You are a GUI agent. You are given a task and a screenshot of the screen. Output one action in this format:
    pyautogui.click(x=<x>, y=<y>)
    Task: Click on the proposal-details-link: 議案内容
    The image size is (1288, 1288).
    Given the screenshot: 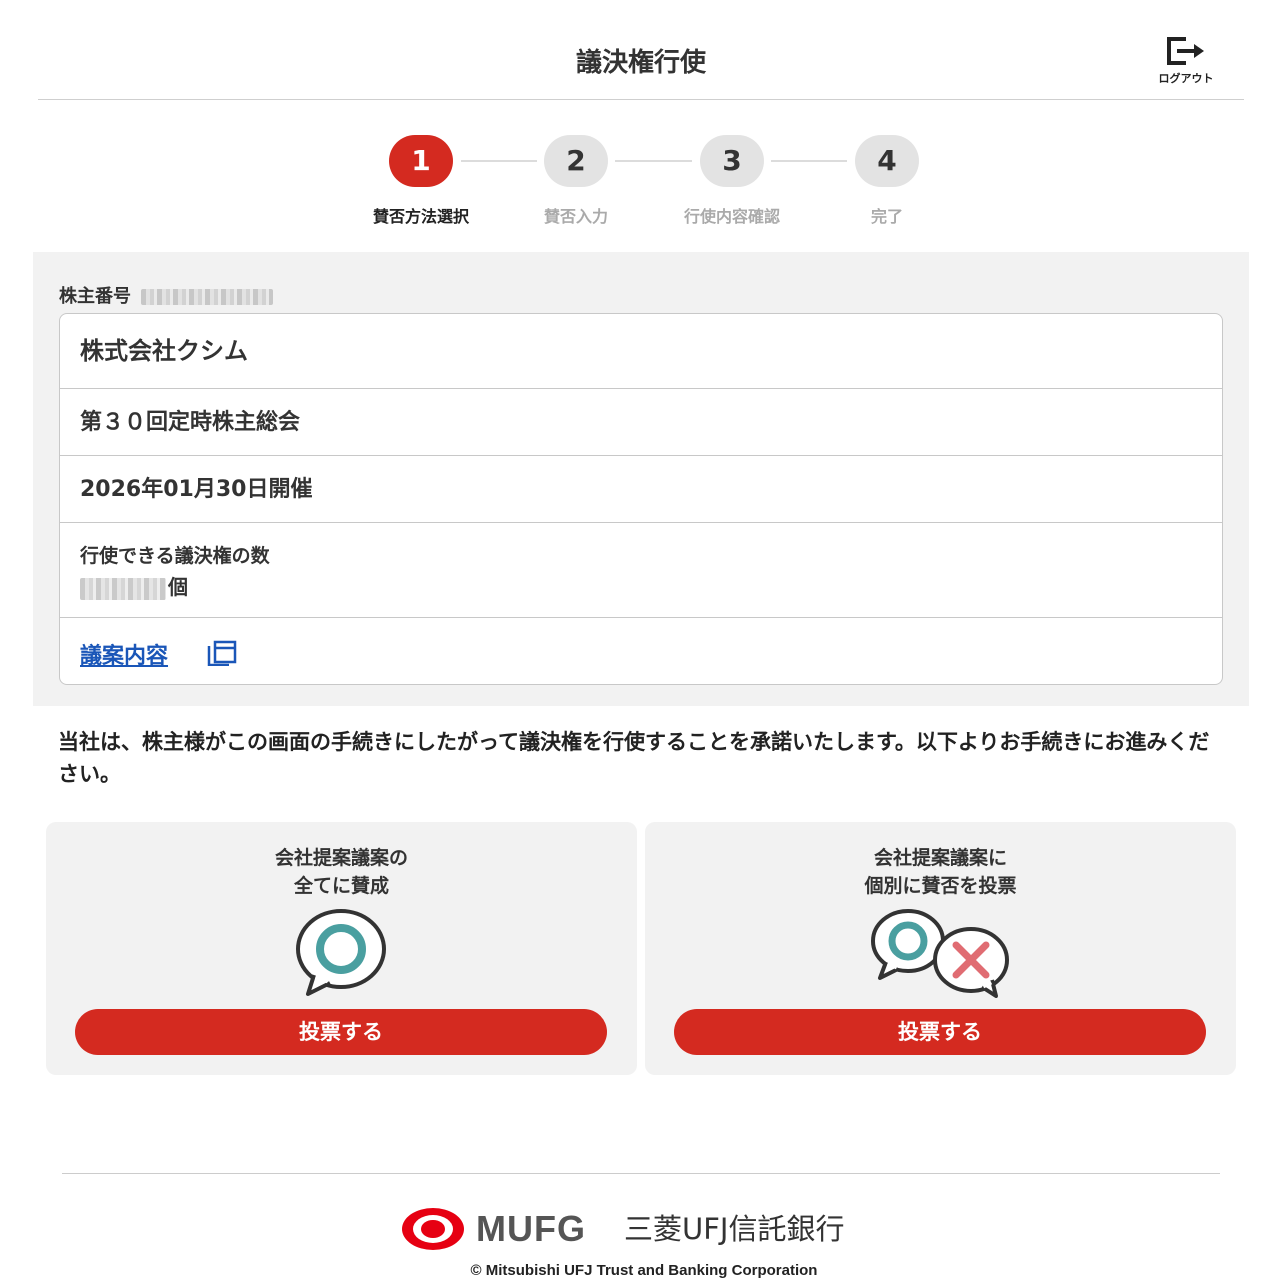 What is the action you would take?
    pyautogui.click(x=124, y=654)
    